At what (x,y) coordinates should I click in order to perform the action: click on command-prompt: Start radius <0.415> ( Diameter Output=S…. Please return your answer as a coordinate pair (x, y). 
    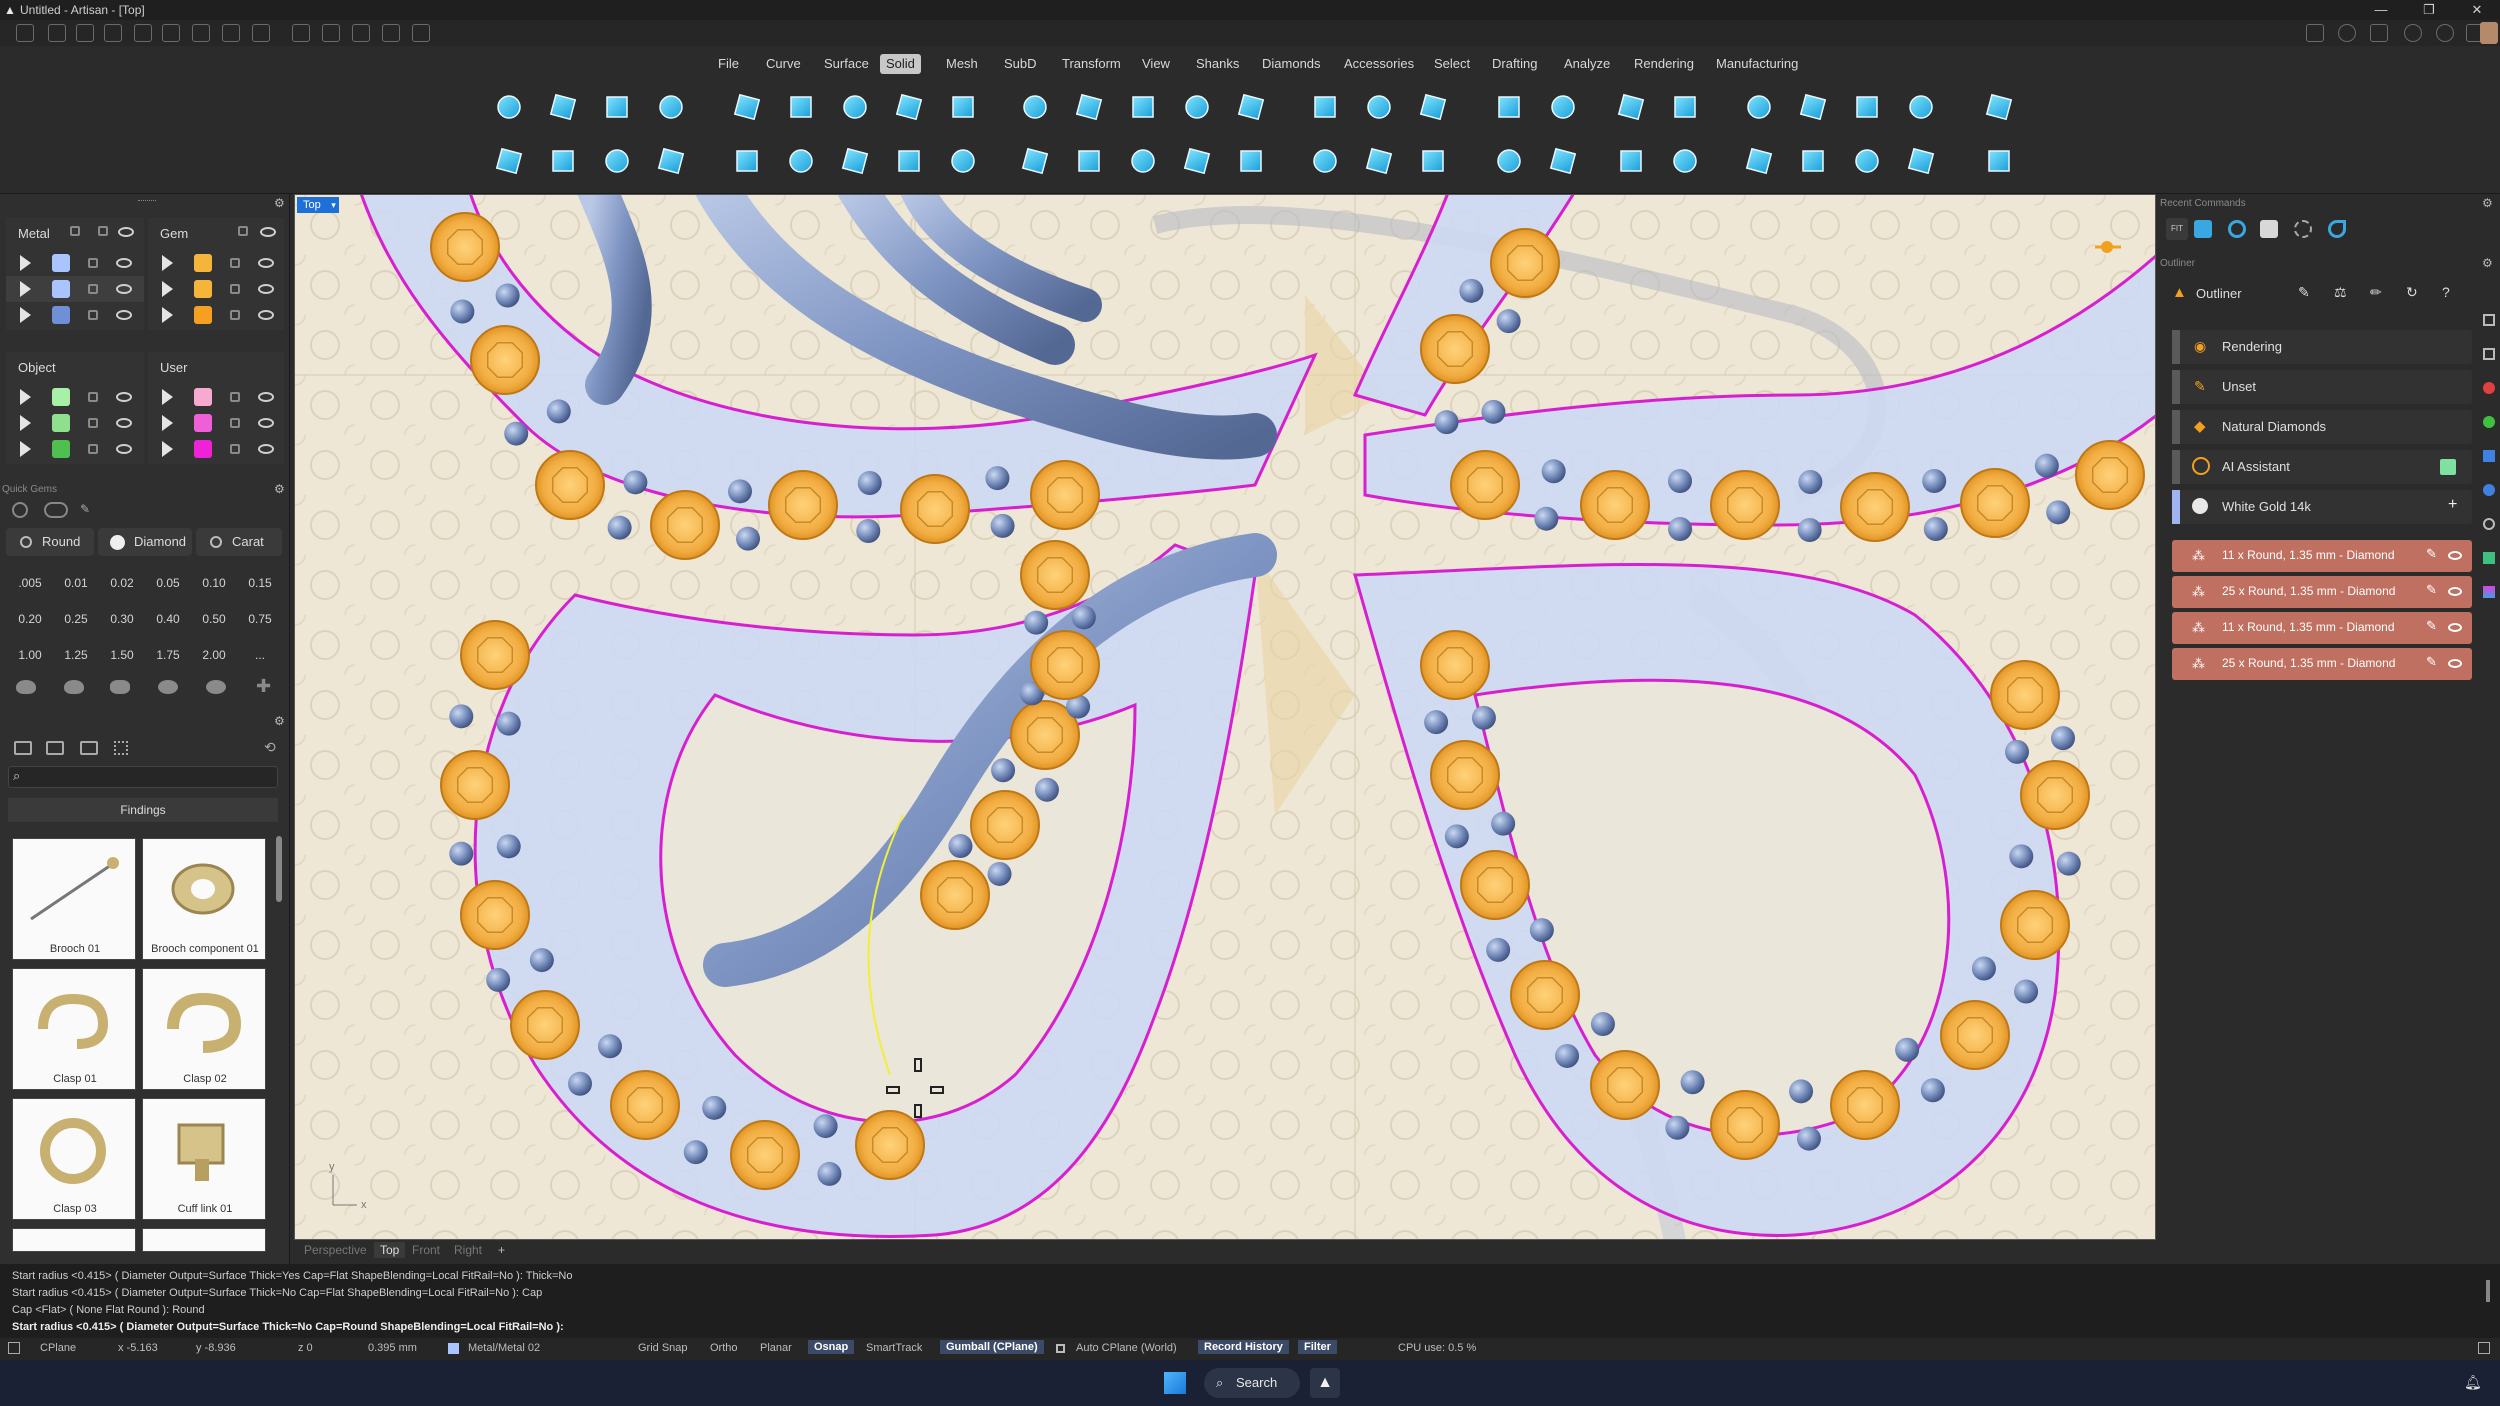
    Looking at the image, I should click on (288, 1327).